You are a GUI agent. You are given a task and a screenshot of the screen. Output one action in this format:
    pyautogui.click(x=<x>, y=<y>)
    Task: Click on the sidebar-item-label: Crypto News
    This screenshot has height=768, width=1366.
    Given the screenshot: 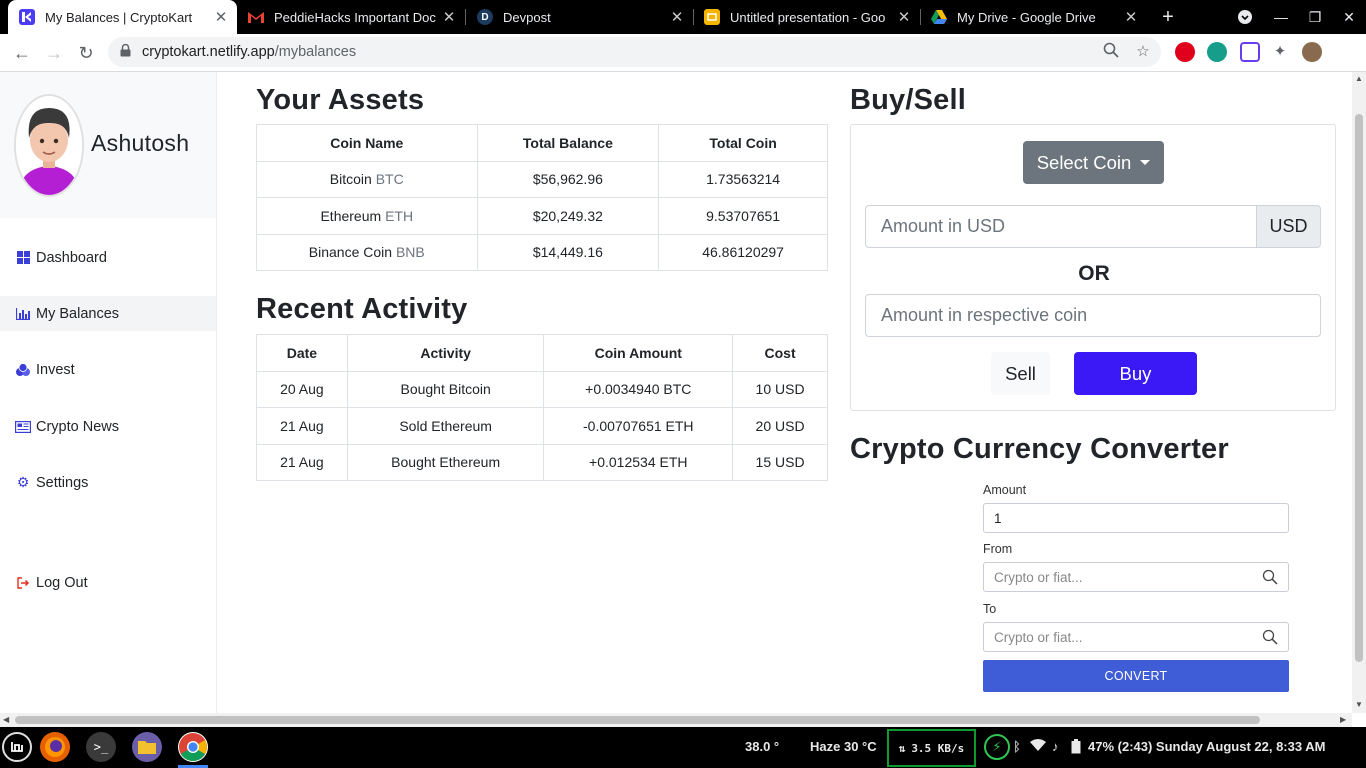 What is the action you would take?
    pyautogui.click(x=77, y=426)
    